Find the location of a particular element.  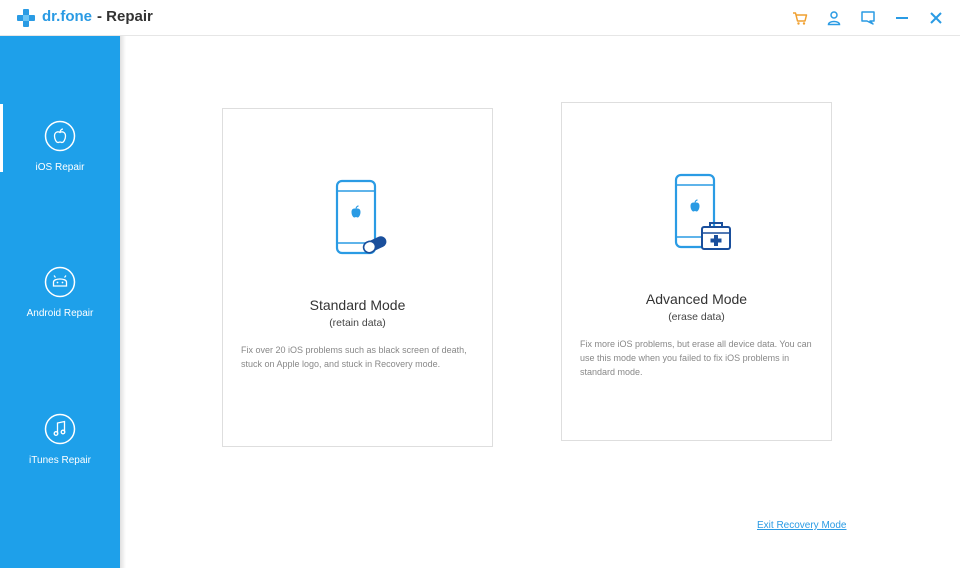

sidebar-item-label: iTunes Repair is located at coordinates (60, 460).